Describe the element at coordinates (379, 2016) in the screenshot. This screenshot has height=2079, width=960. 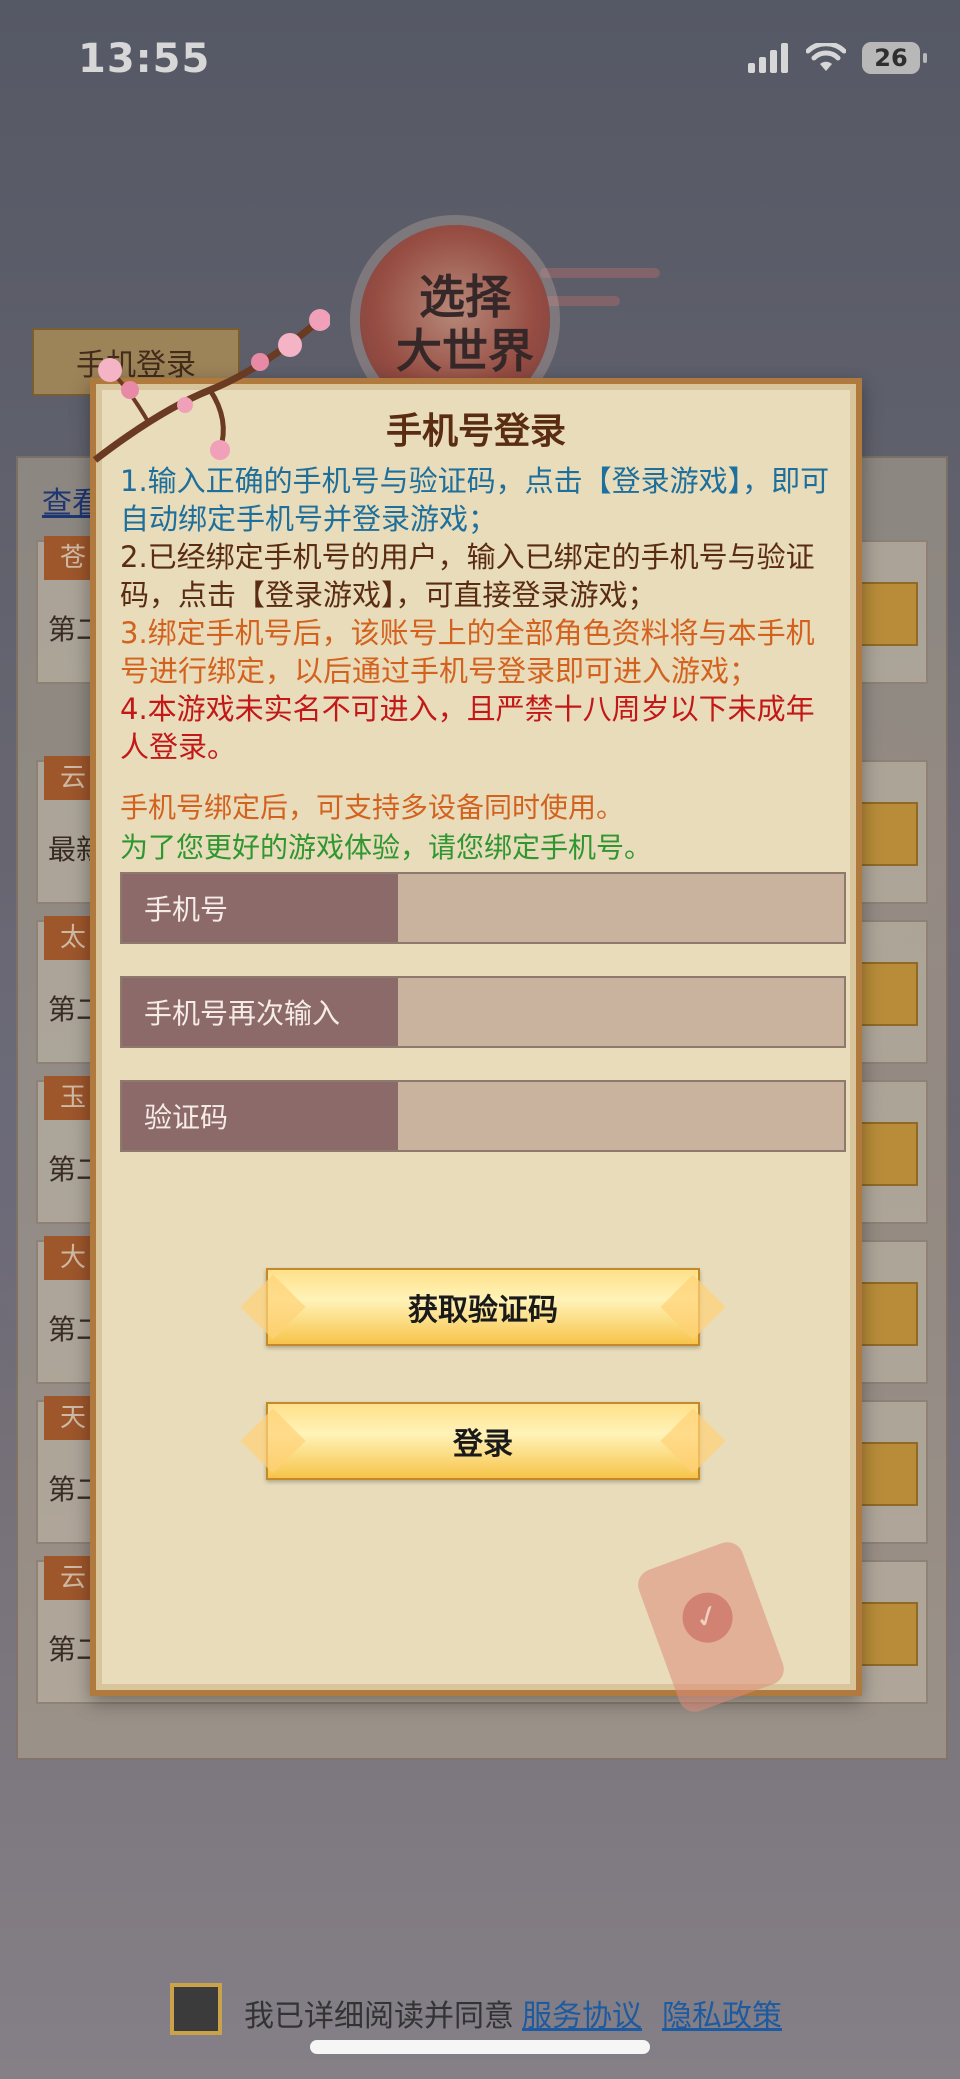
I see `agreement-text: 我已详细阅读并同意` at that location.